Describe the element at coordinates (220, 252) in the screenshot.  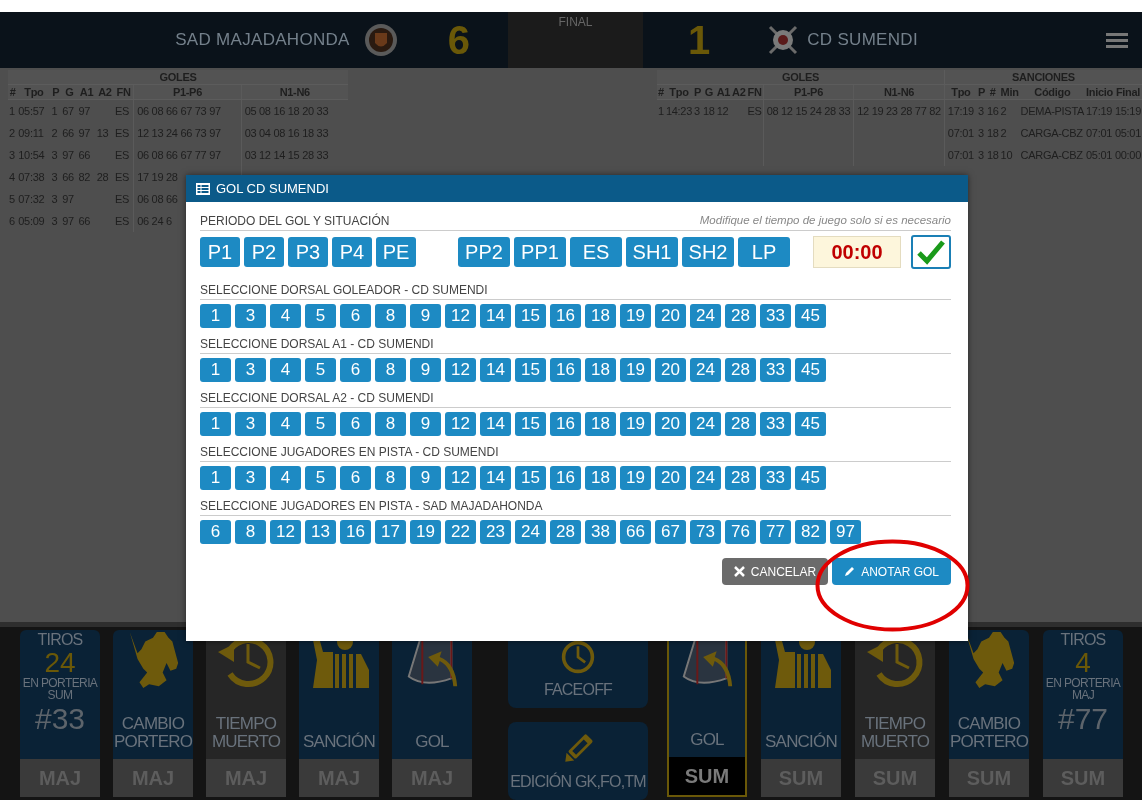
I see `period-button: P1` at that location.